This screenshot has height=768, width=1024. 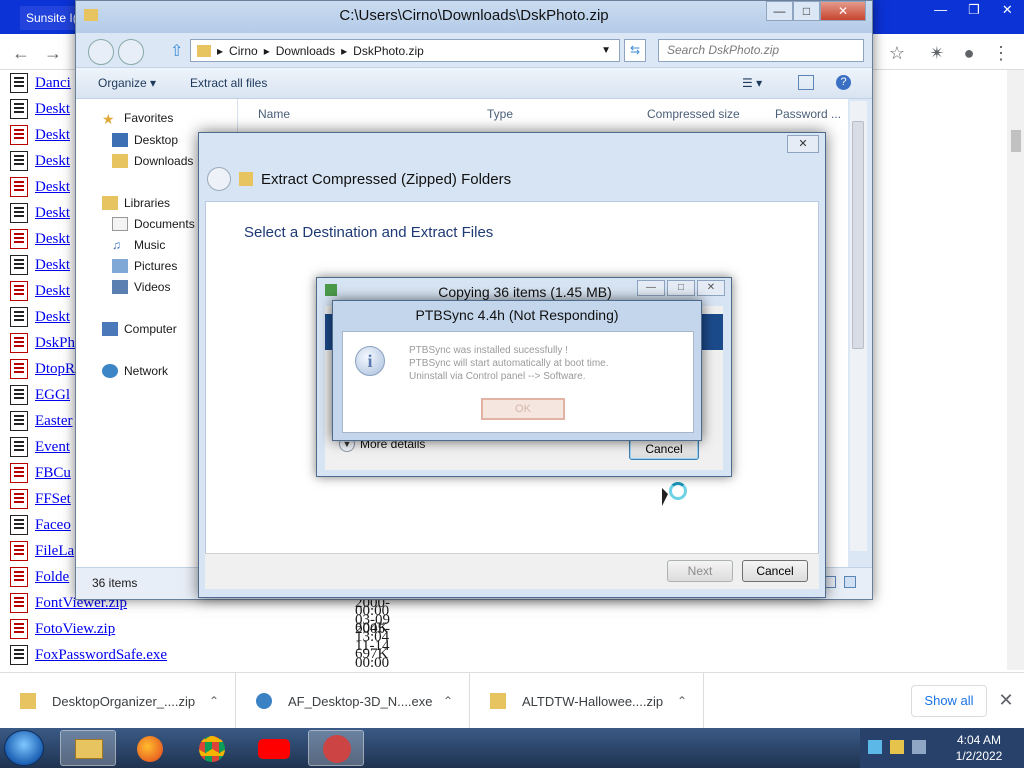 What do you see at coordinates (53, 421) in the screenshot?
I see `file-link: Easter` at bounding box center [53, 421].